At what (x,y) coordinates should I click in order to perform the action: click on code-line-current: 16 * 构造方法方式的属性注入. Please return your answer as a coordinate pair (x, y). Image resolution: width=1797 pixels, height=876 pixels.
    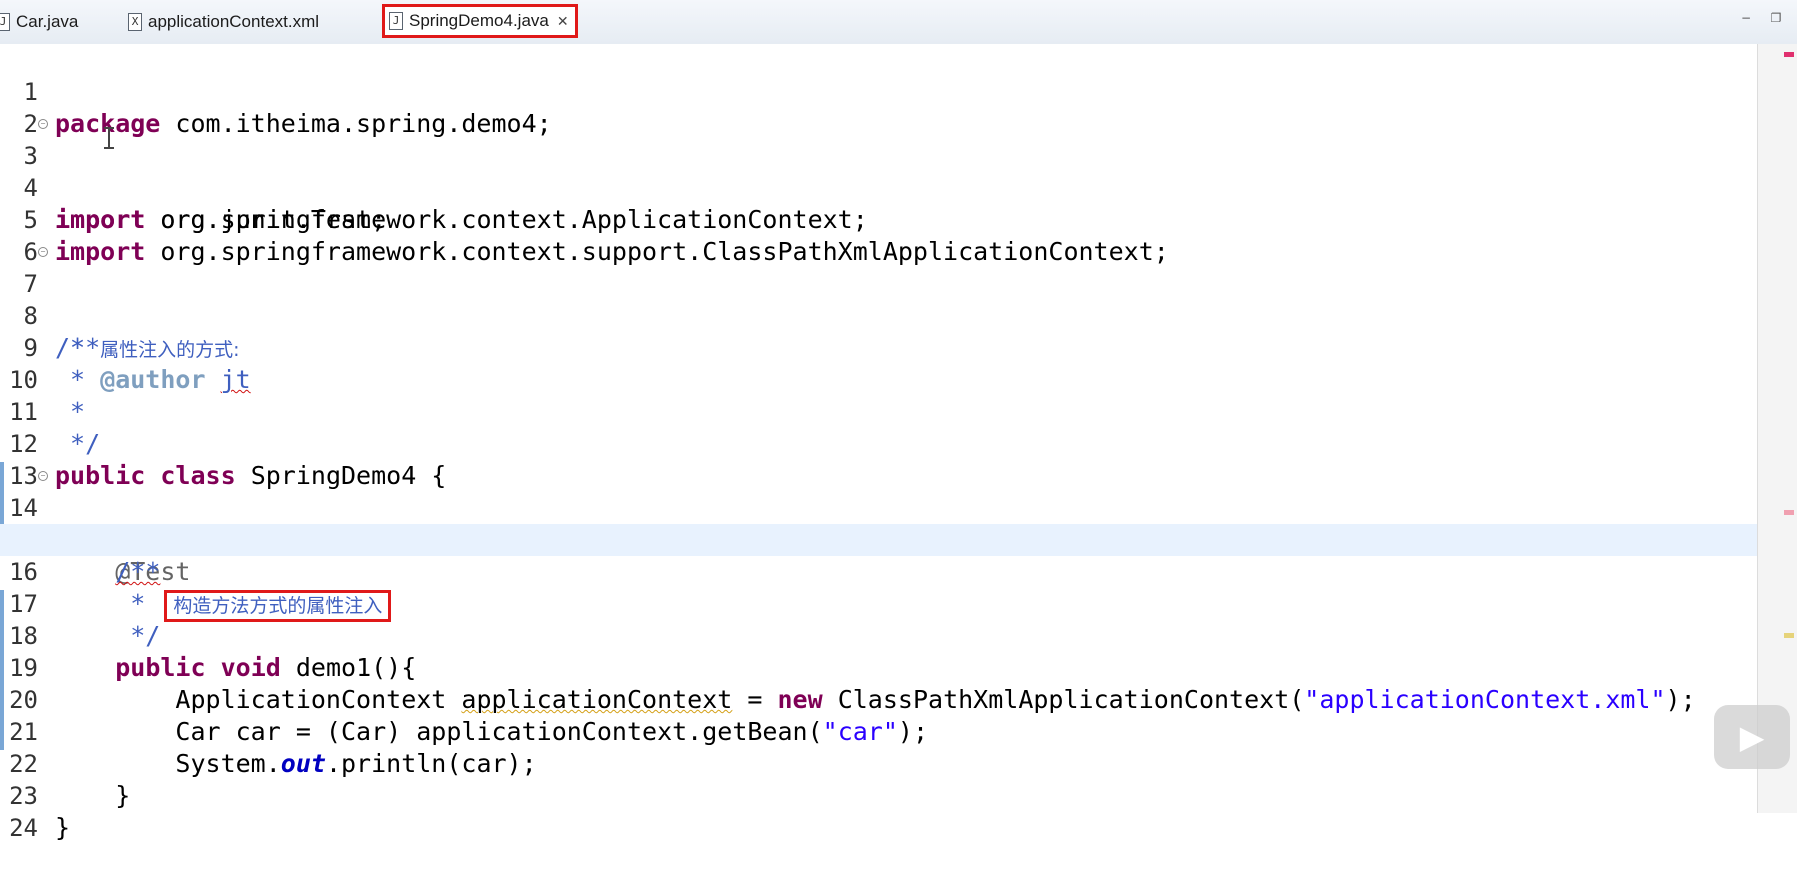
    Looking at the image, I should click on (878, 573).